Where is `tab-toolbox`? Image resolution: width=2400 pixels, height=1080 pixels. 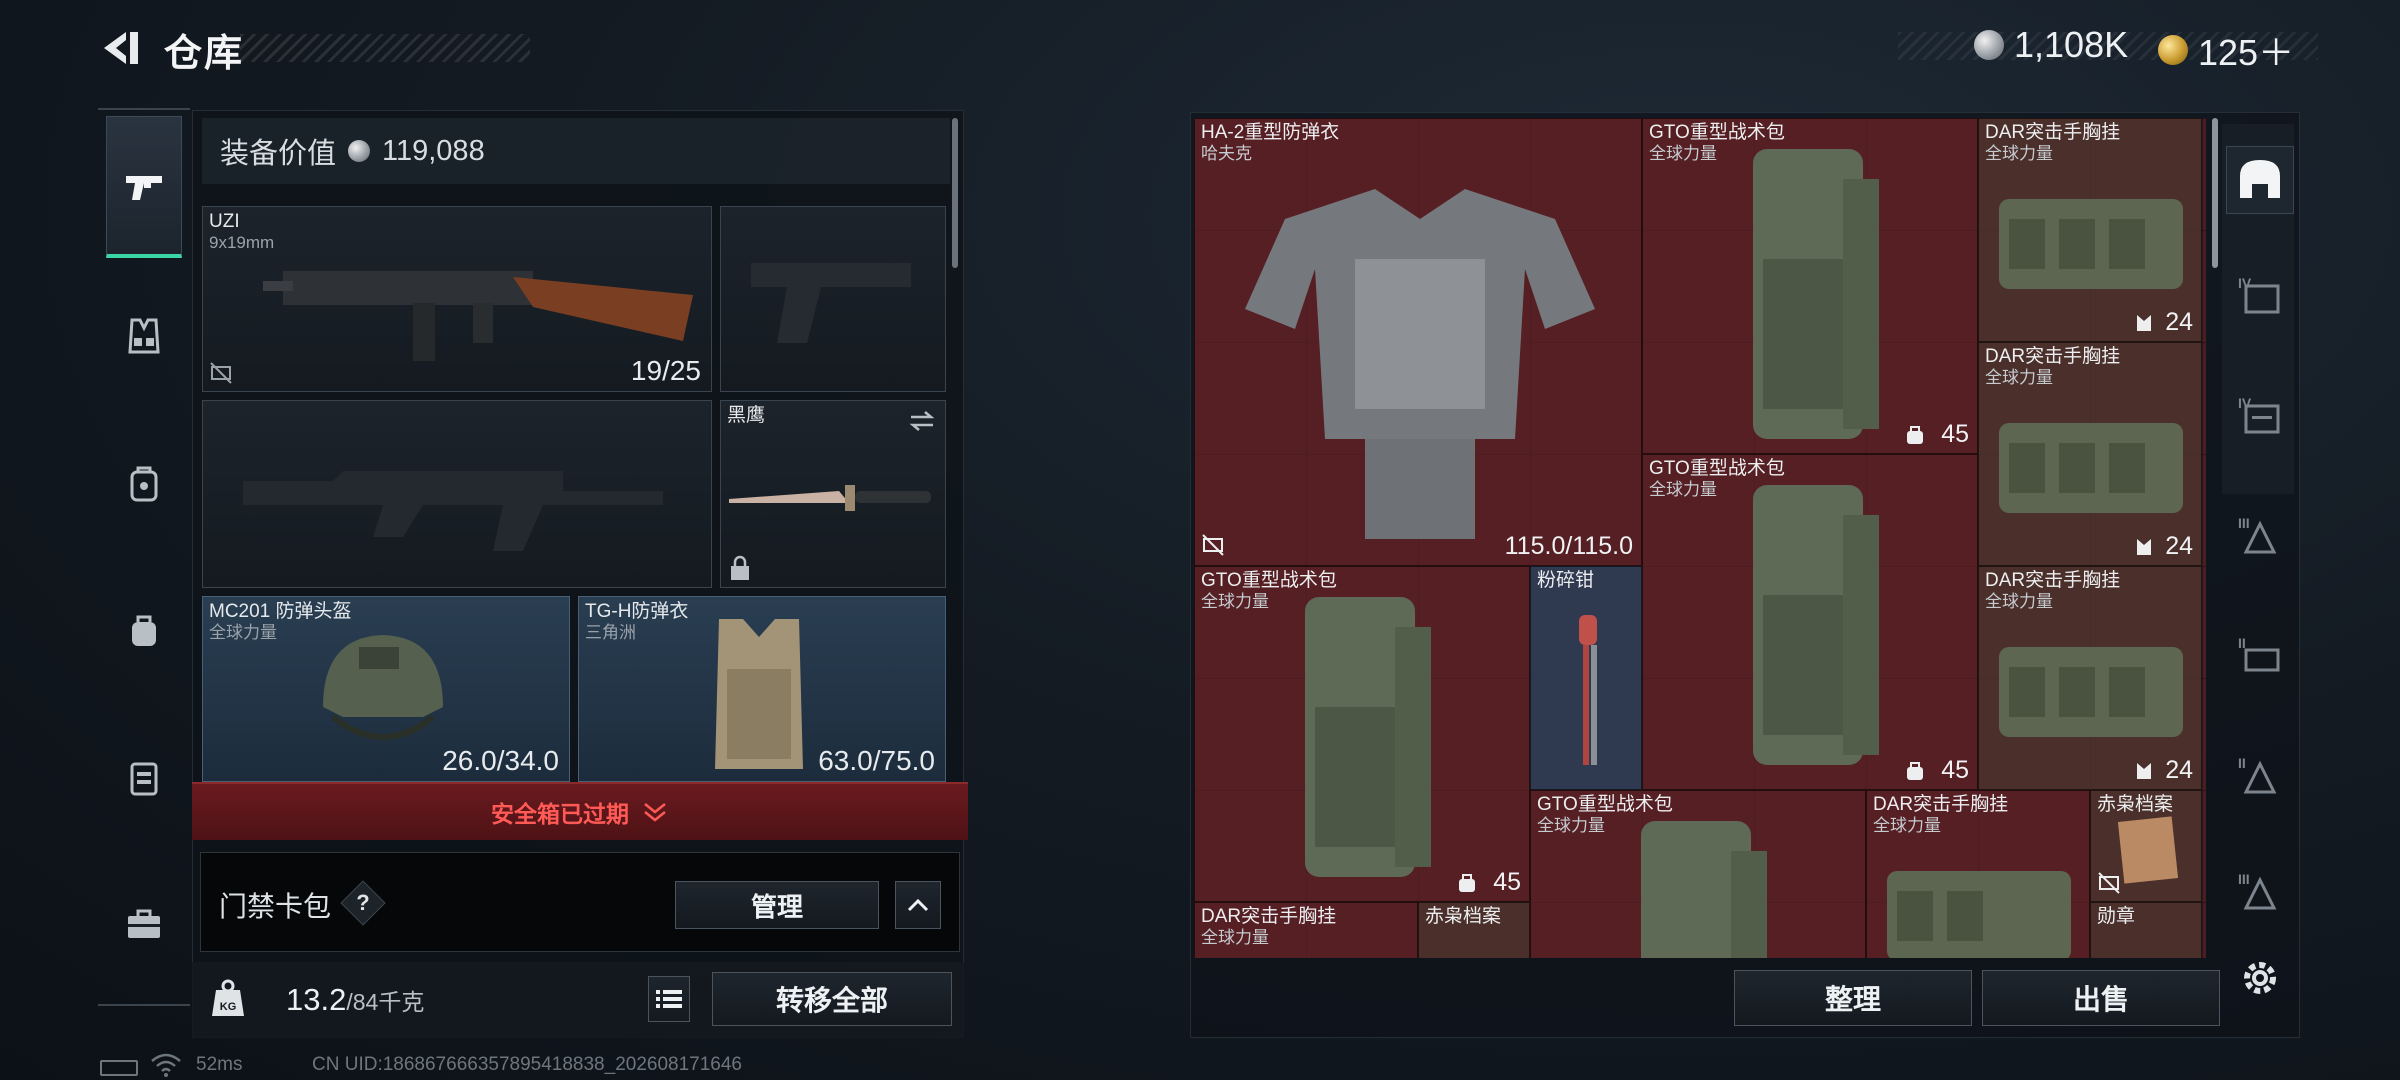
tab-toolbox is located at coordinates (144, 924).